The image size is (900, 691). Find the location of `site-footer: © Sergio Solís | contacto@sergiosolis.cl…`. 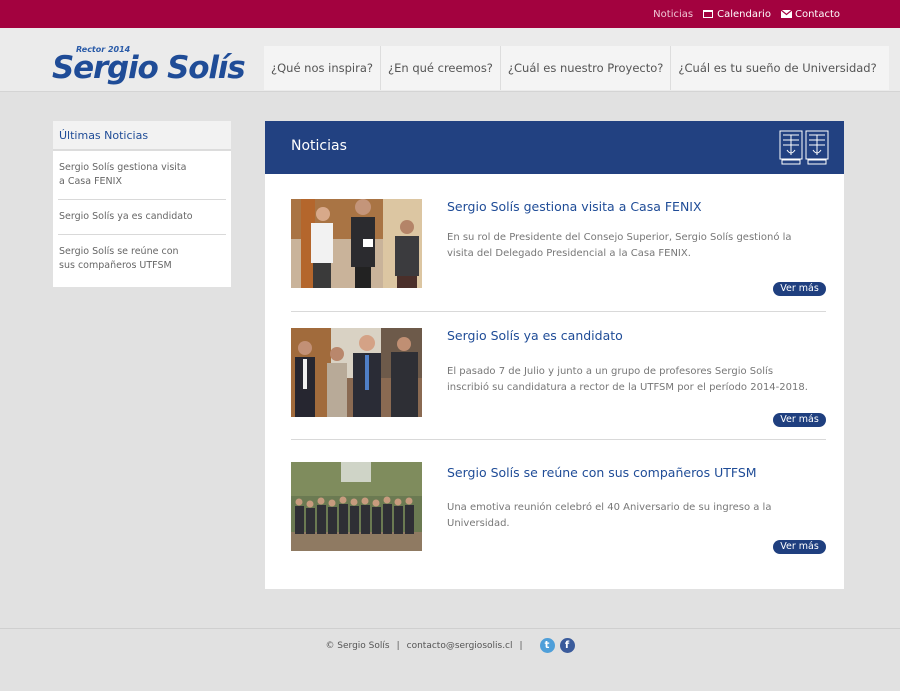

site-footer: © Sergio Solís | contacto@sergiosolis.cl… is located at coordinates (450, 659).